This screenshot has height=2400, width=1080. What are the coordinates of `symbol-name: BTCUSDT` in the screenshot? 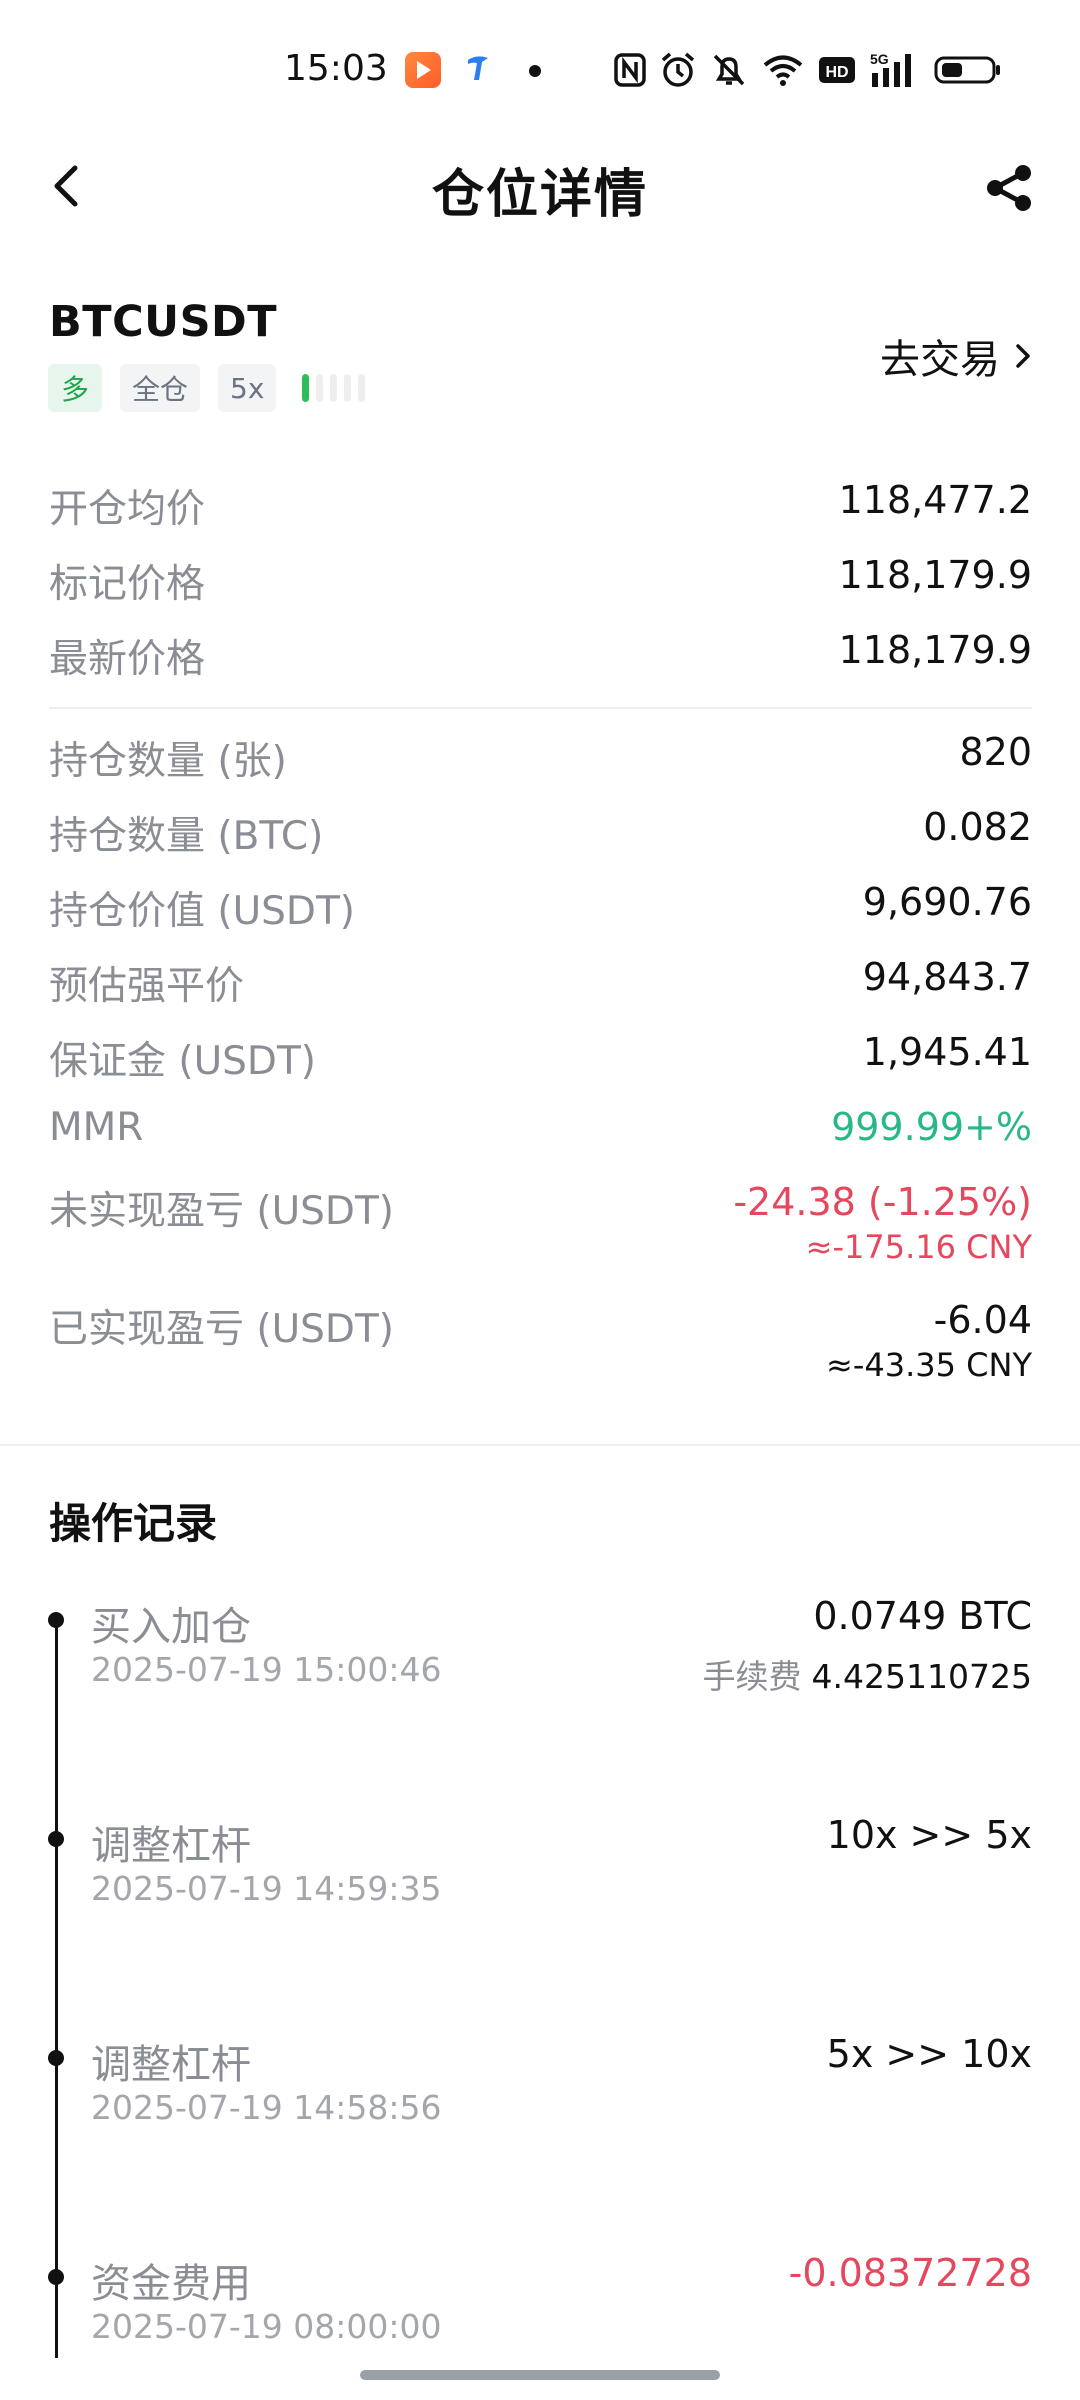 It's located at (163, 322).